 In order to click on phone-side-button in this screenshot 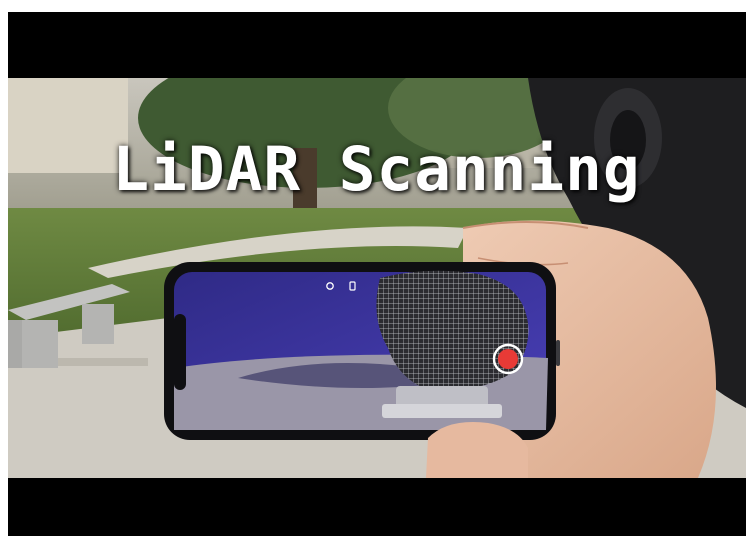, I will do `click(558, 353)`.